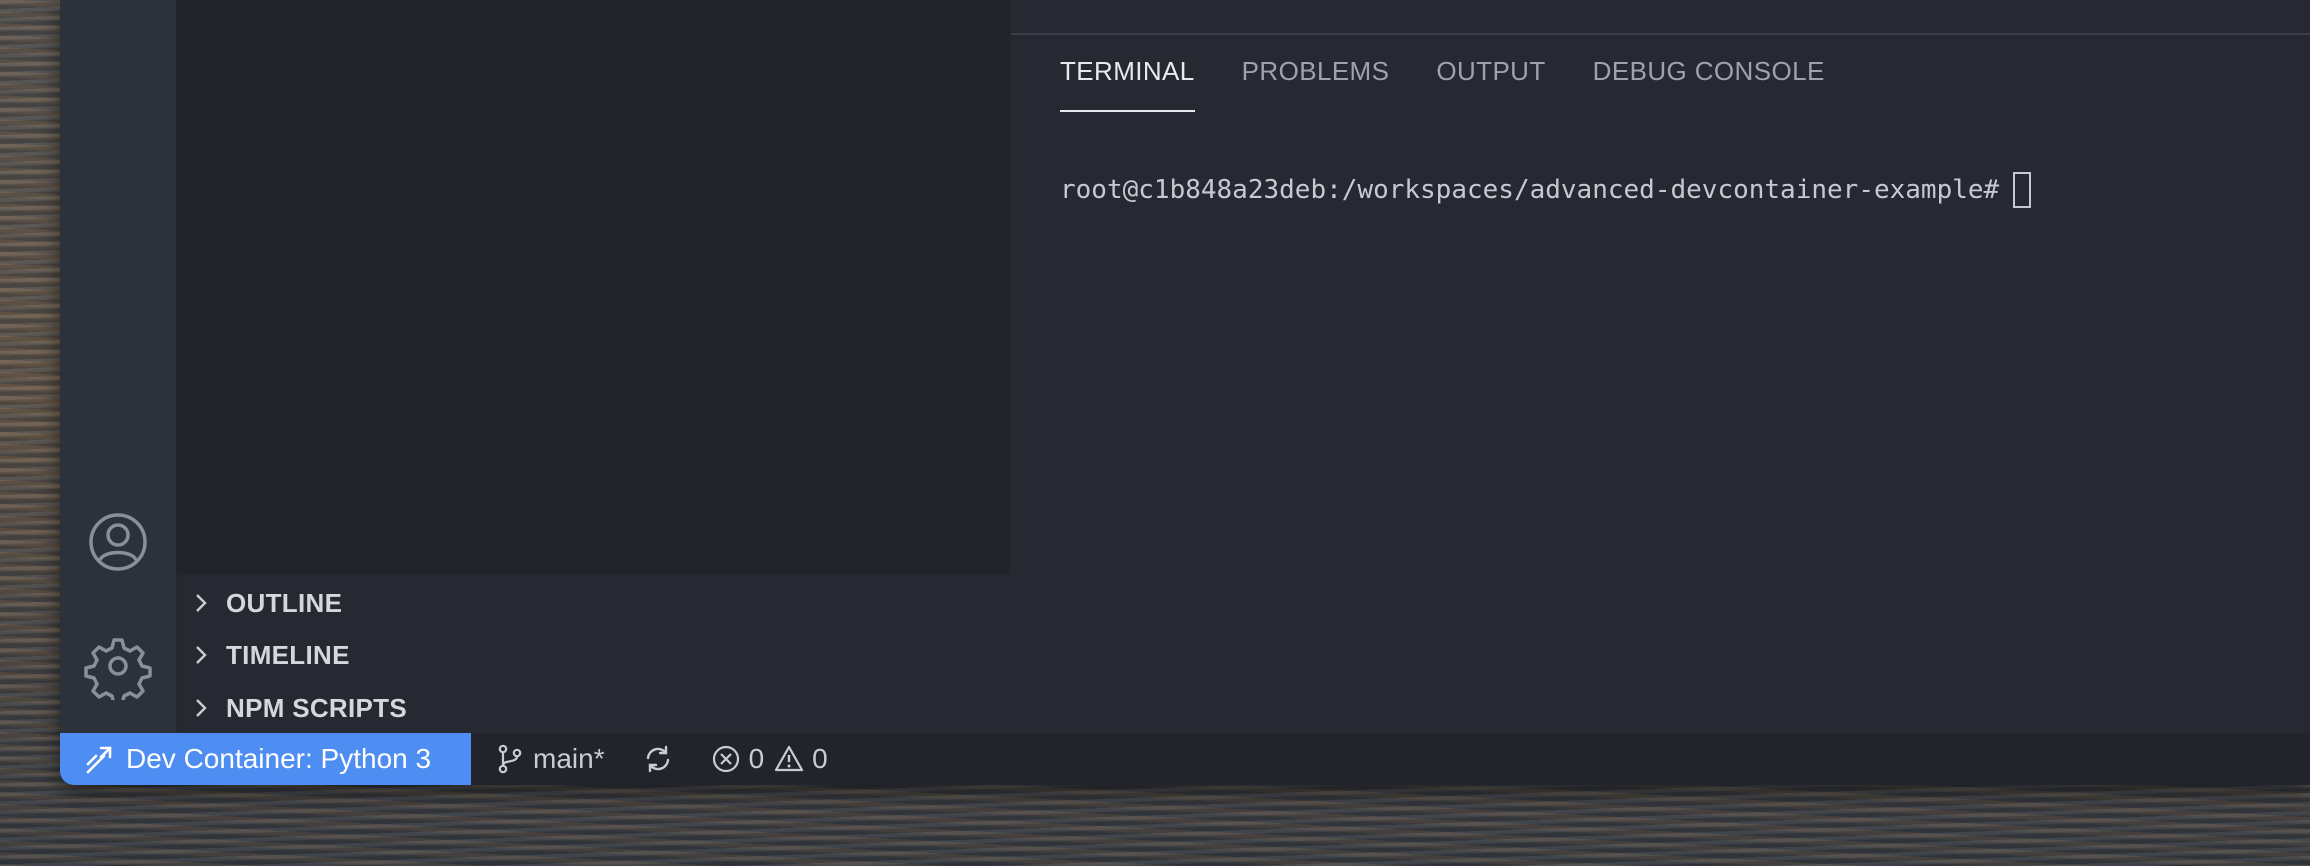  I want to click on section-label: OUTLINE, so click(284, 602).